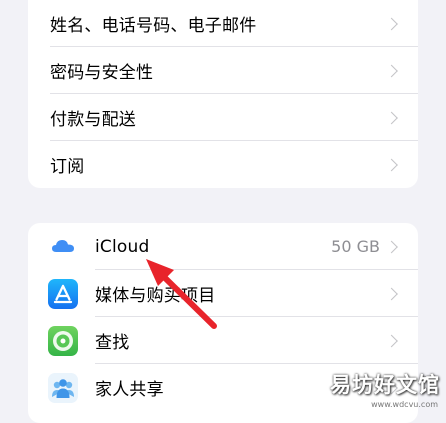  What do you see at coordinates (385, 385) in the screenshot?
I see `watermark-text: 易坊好文馆` at bounding box center [385, 385].